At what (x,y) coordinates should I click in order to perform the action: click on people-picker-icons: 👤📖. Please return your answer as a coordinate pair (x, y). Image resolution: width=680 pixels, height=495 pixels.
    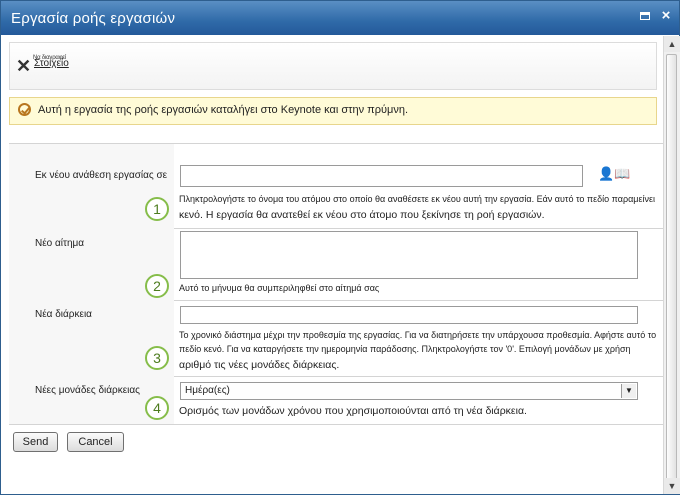
    Looking at the image, I should click on (614, 174).